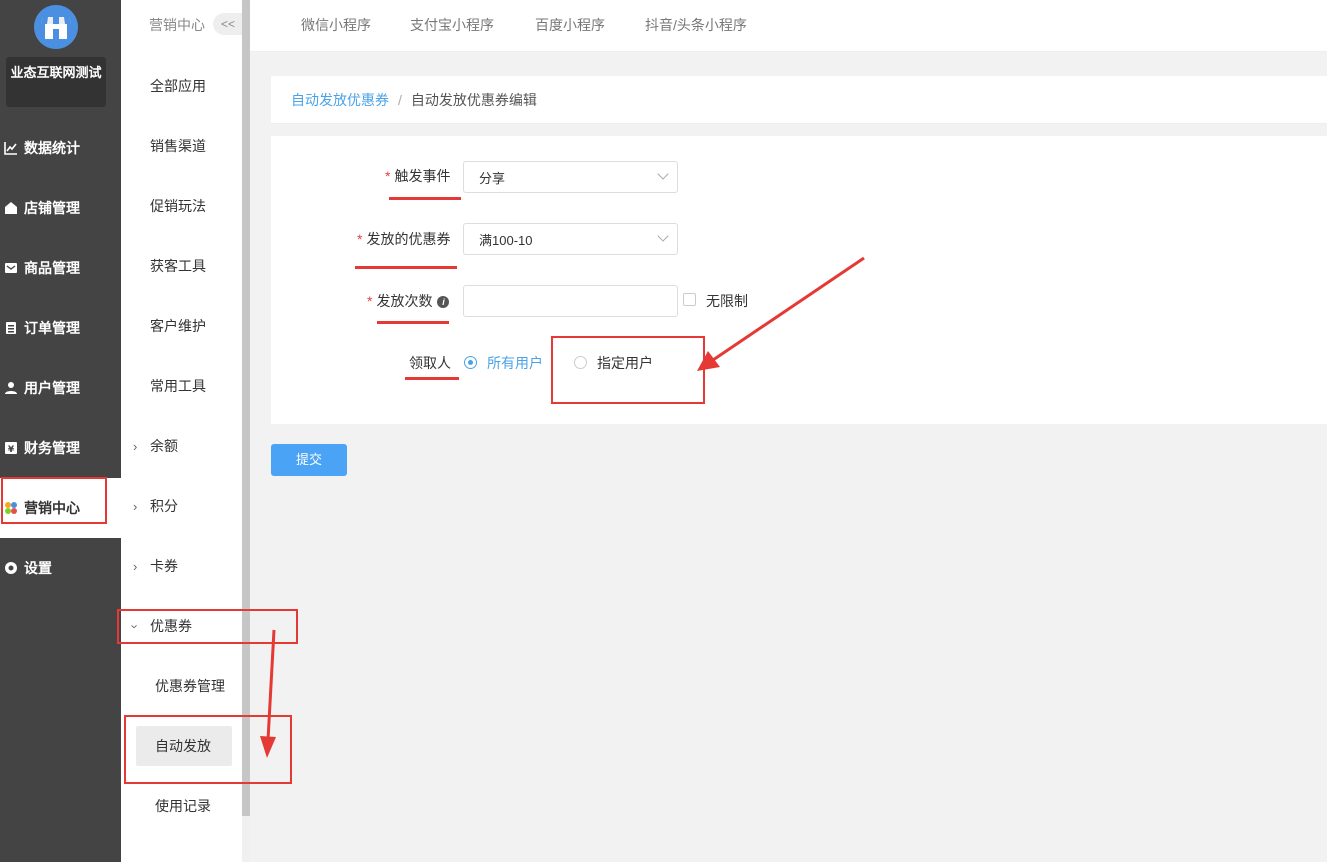 The height and width of the screenshot is (862, 1327). Describe the element at coordinates (473, 99) in the screenshot. I see `breadcrumb-current: 自动发放优惠券编辑` at that location.